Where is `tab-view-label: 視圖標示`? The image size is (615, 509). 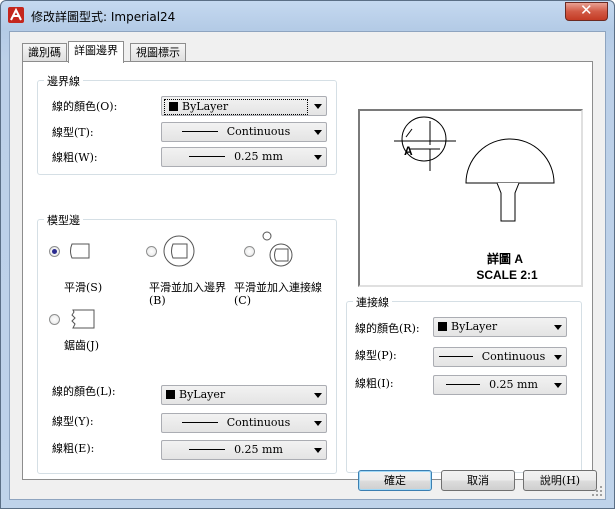 tab-view-label: 視圖標示 is located at coordinates (158, 52).